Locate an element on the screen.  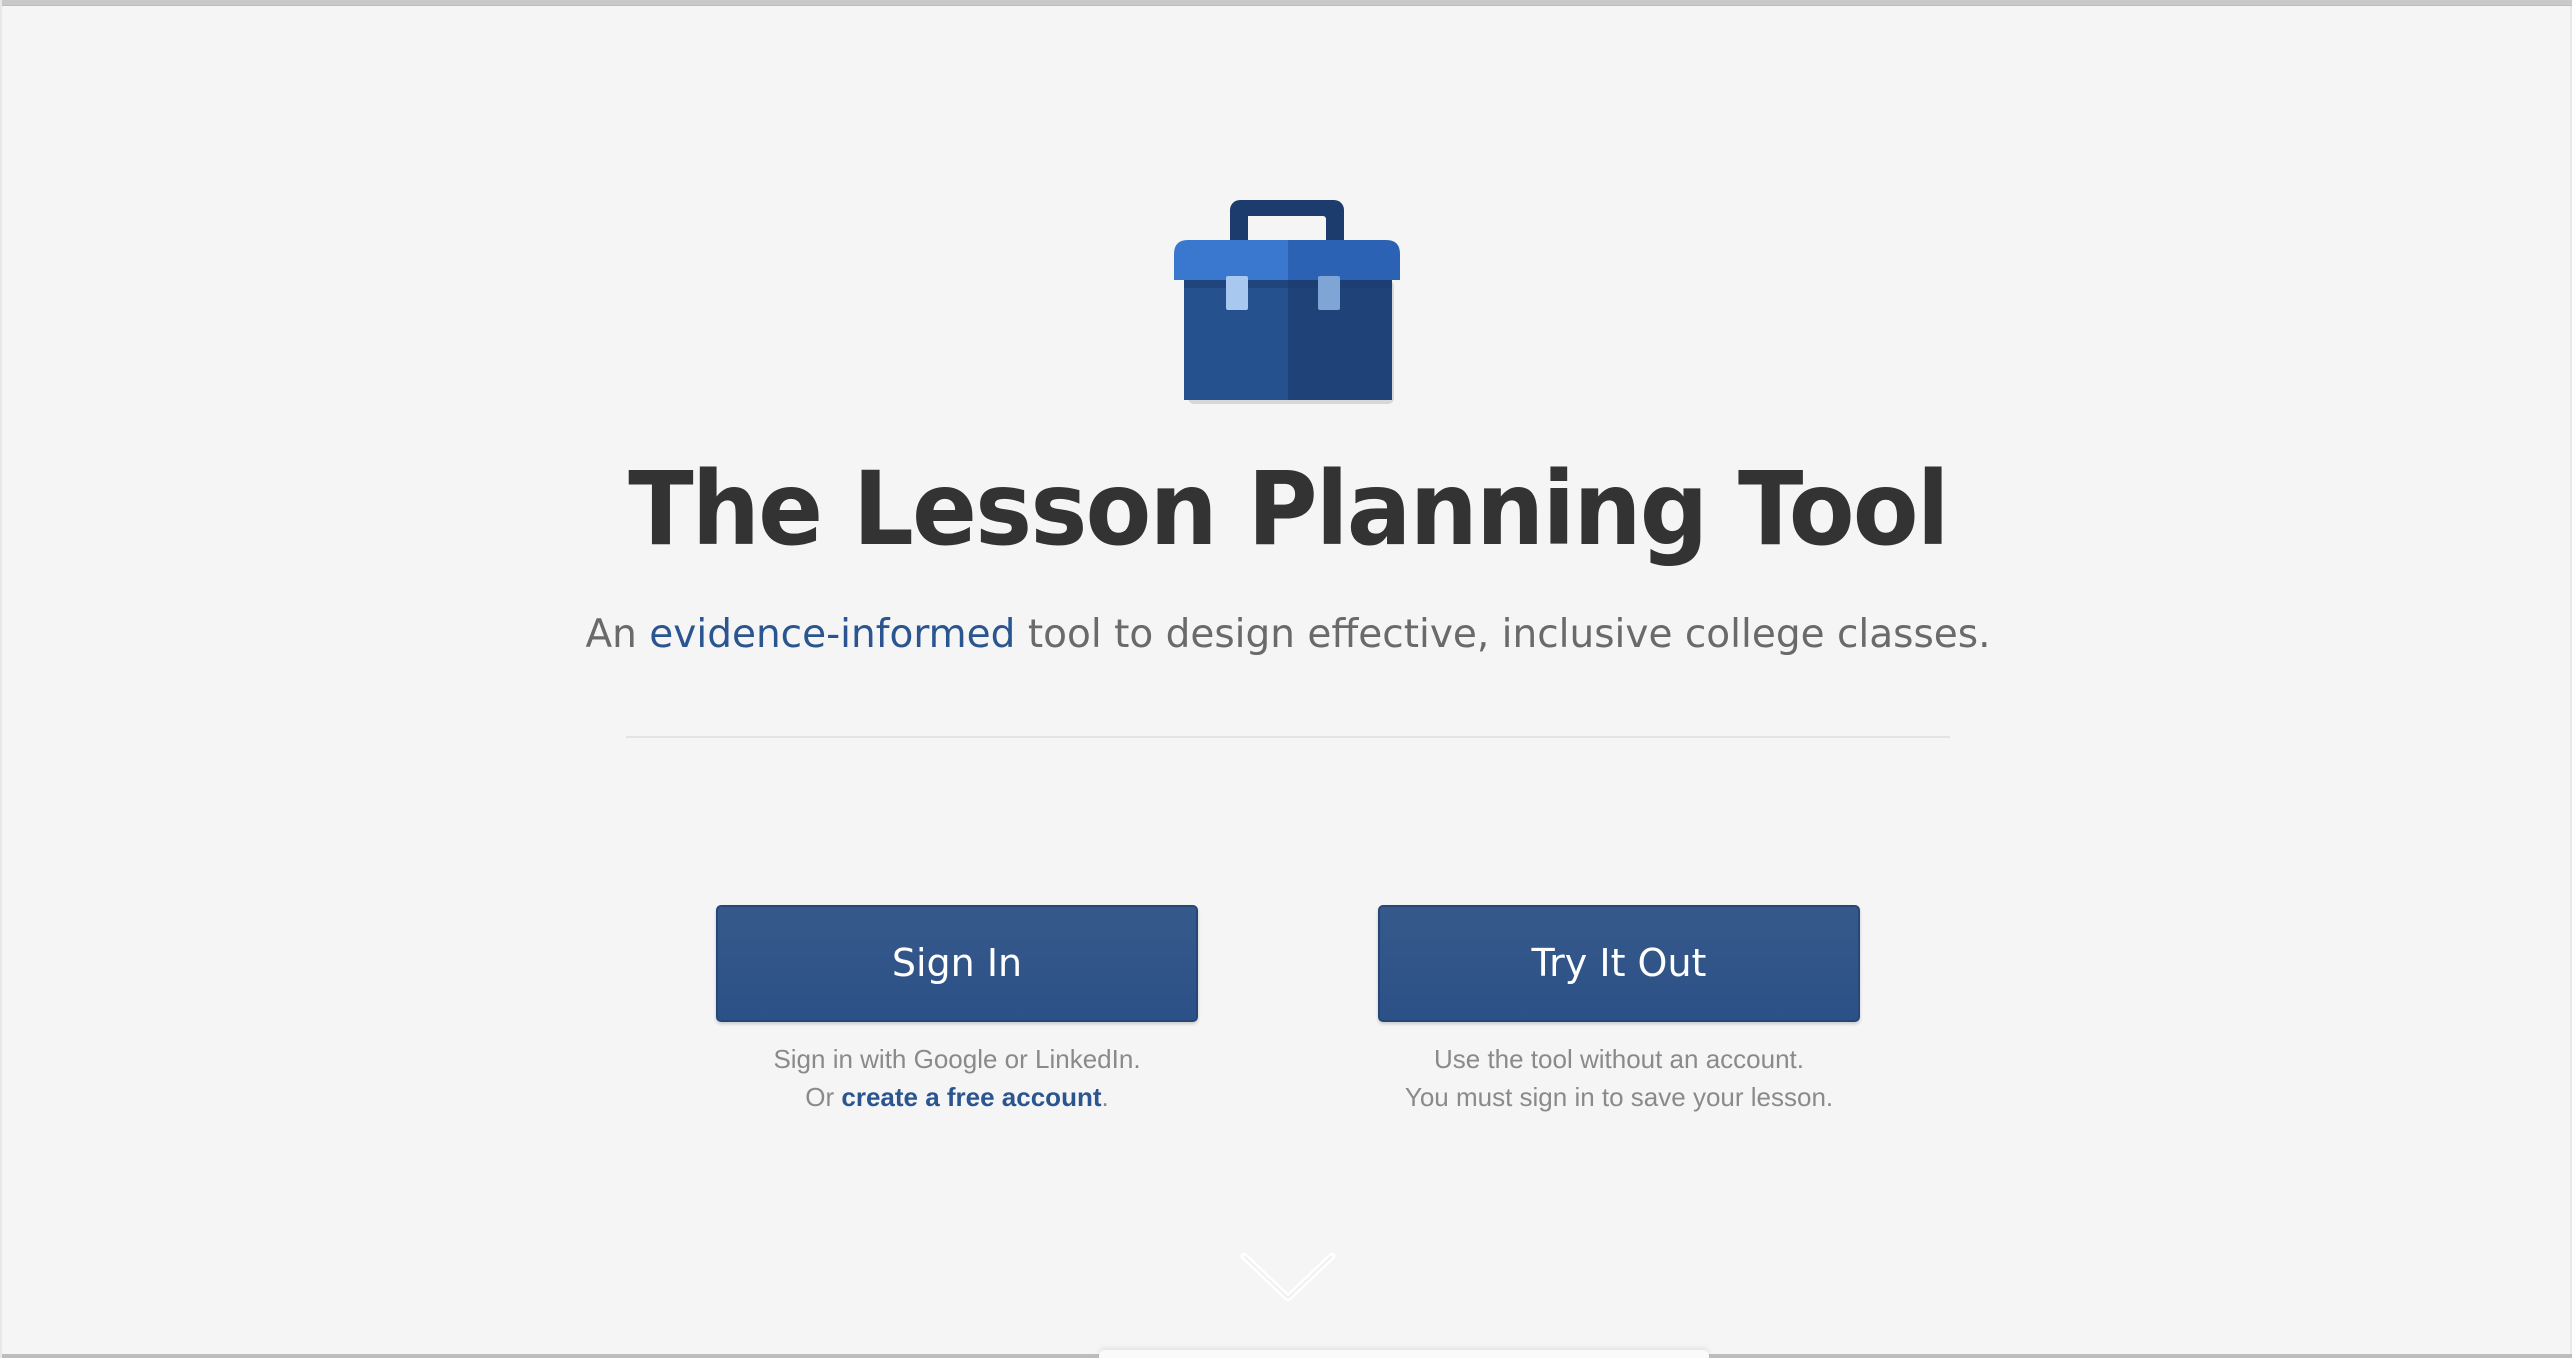
sign-in-note-line1: Sign in with Google or LinkedIn. is located at coordinates (957, 1059).